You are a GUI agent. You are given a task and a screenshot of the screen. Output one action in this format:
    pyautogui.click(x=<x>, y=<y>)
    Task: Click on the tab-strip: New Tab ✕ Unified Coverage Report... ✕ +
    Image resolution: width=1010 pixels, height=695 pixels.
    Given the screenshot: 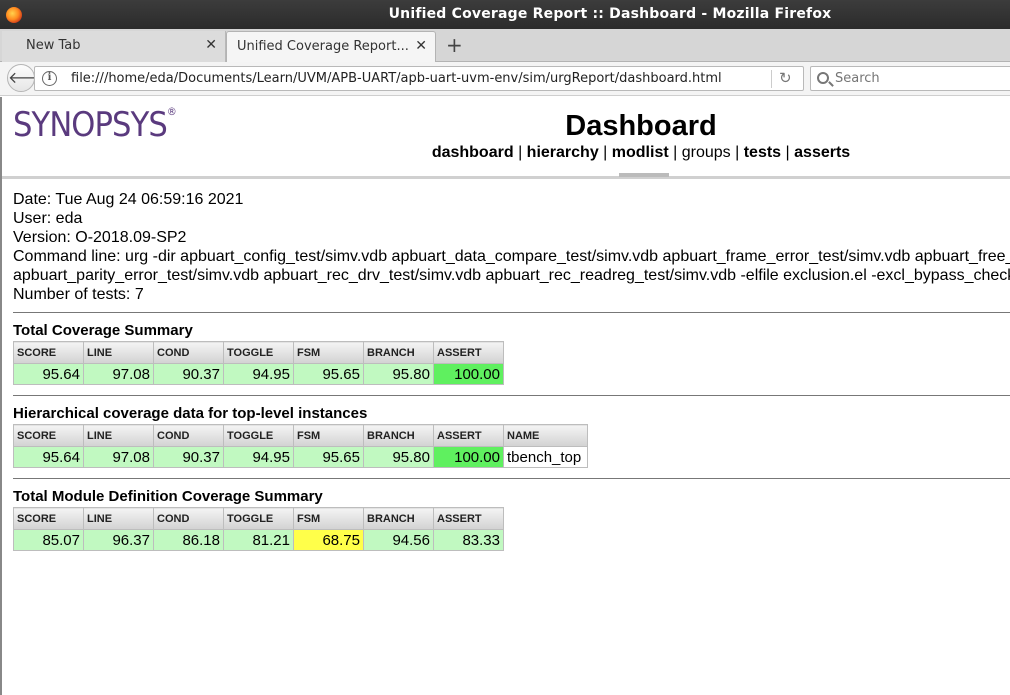 What is the action you would take?
    pyautogui.click(x=505, y=46)
    